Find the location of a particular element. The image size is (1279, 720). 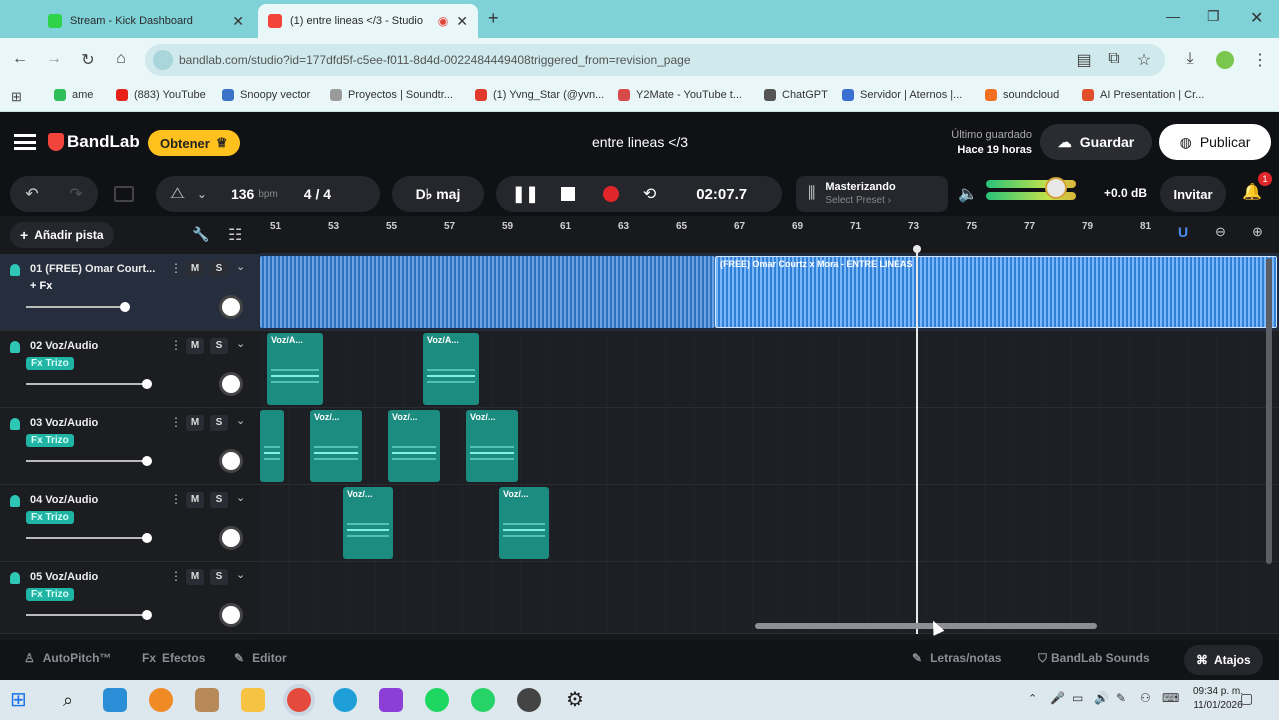

bandlab-sounds-button: ⛉ BandLab Sounds is located at coordinates (1094, 658).